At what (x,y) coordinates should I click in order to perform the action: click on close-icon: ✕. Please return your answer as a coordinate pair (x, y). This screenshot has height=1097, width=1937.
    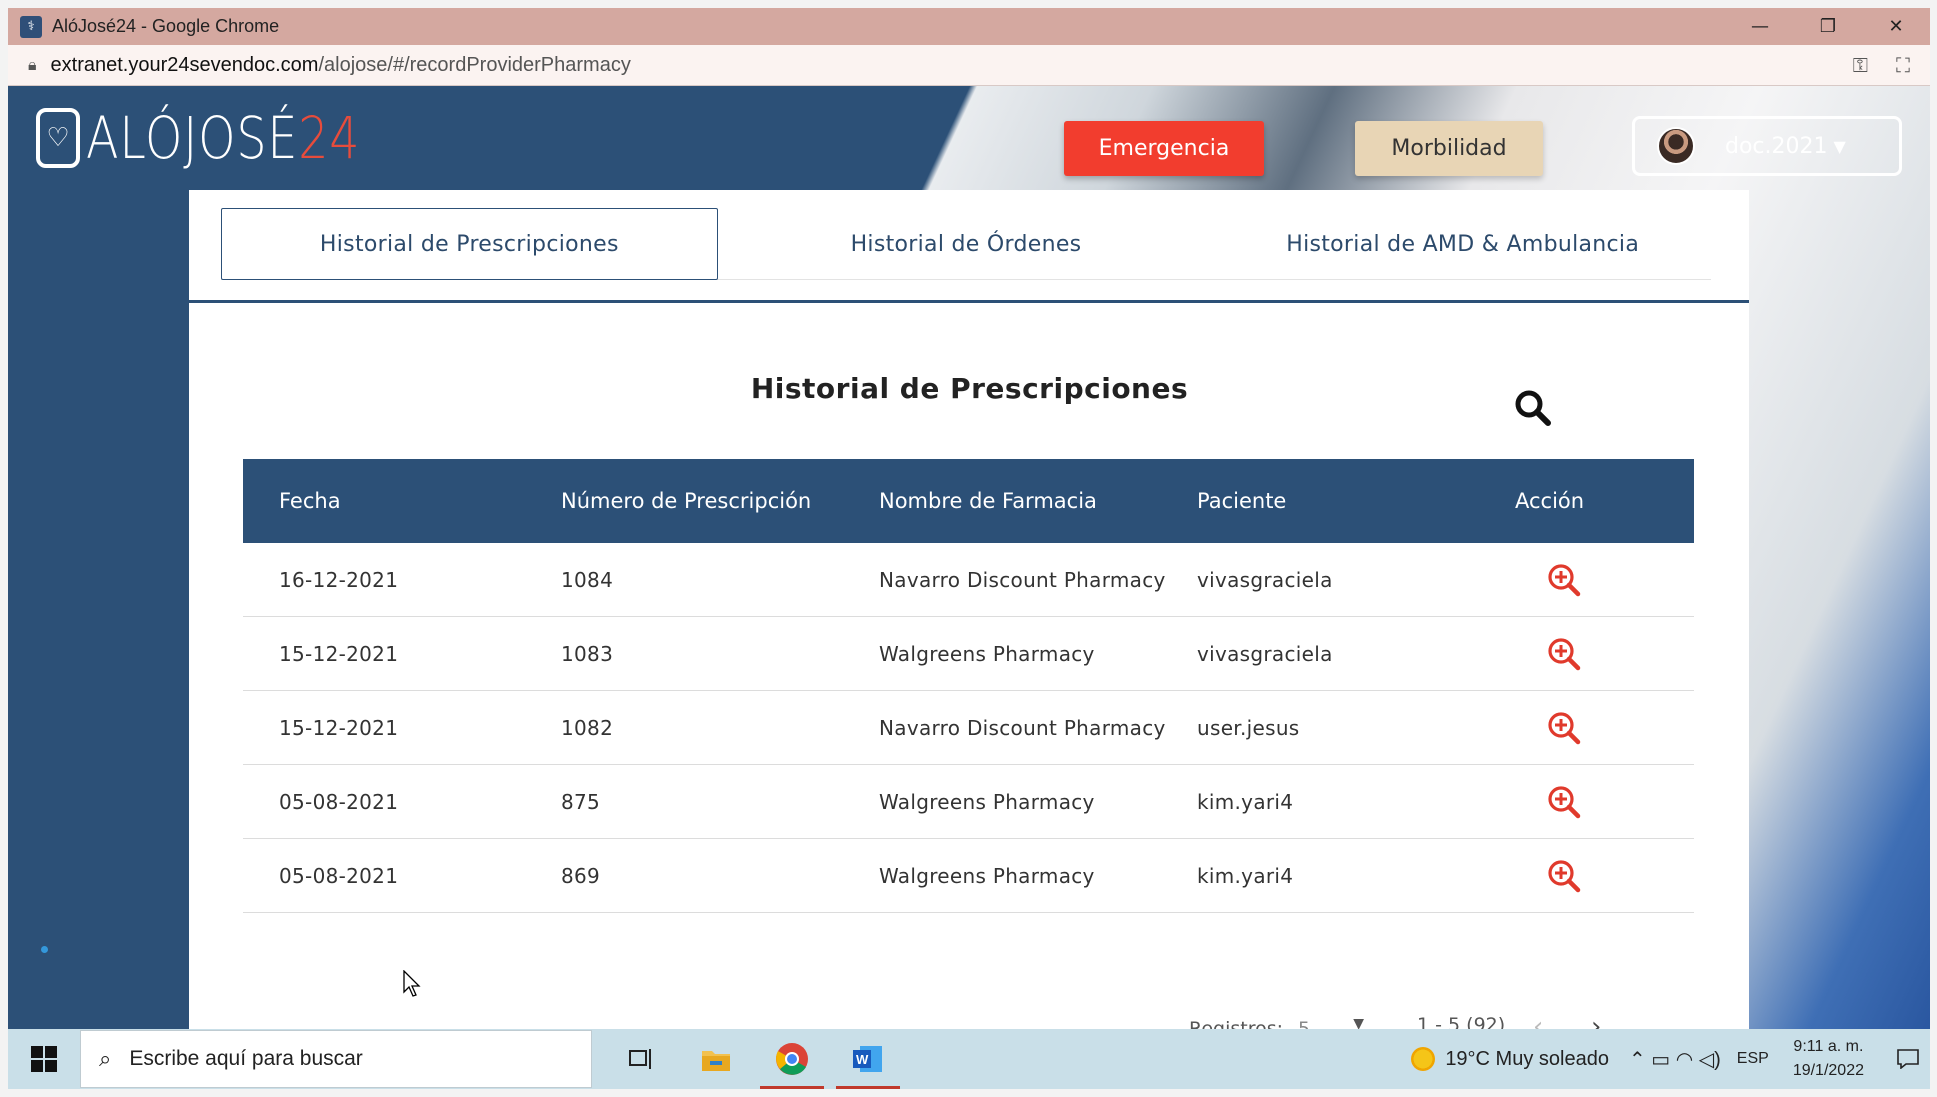
    Looking at the image, I should click on (1896, 26).